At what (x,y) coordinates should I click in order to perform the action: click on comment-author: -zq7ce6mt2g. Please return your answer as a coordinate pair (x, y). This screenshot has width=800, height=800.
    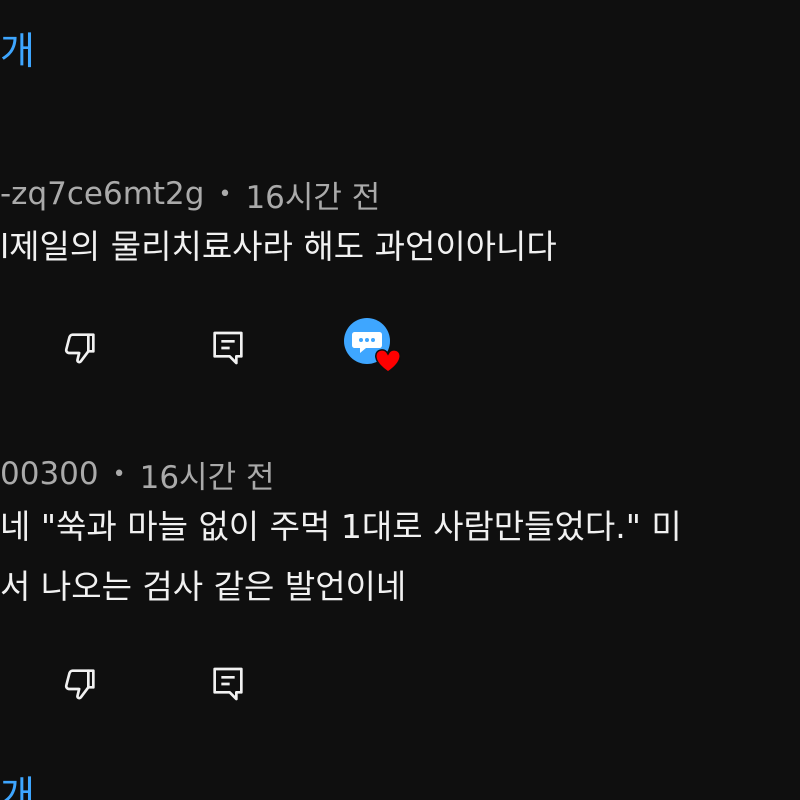
    Looking at the image, I should click on (102, 194).